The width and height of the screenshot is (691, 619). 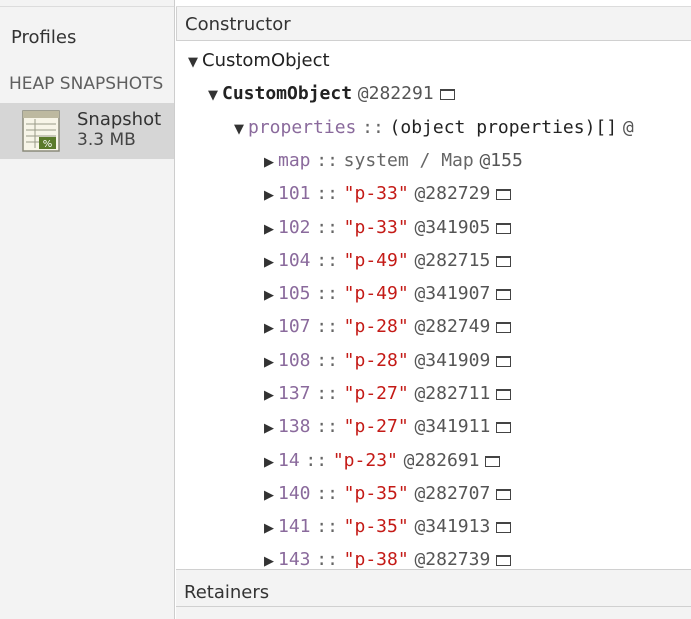 I want to click on tree-row: ▶ 14 :: "p-23" @282691, so click(x=433, y=460).